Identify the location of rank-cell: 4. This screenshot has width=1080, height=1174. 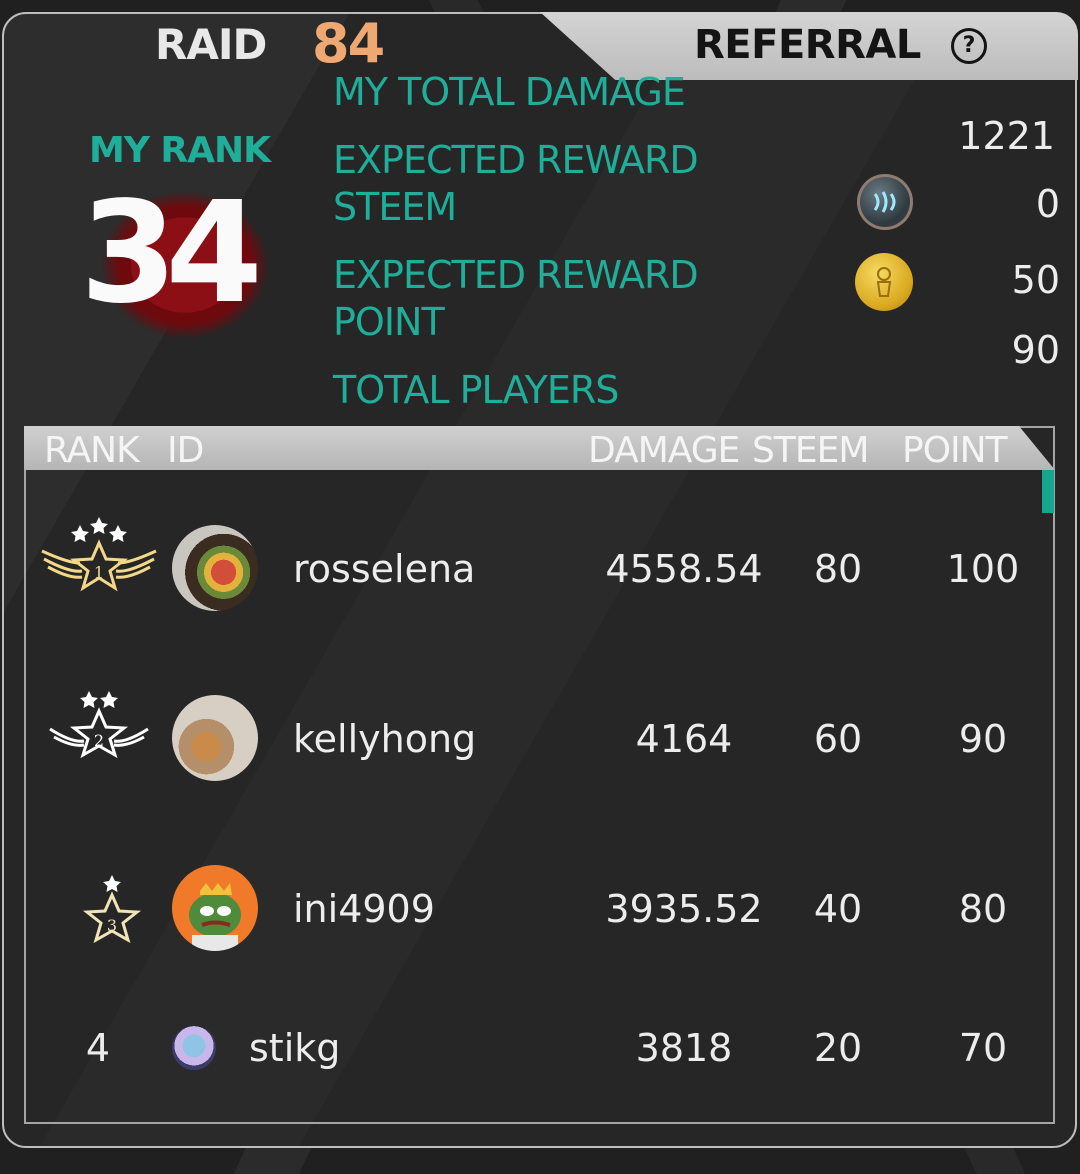
(98, 1048).